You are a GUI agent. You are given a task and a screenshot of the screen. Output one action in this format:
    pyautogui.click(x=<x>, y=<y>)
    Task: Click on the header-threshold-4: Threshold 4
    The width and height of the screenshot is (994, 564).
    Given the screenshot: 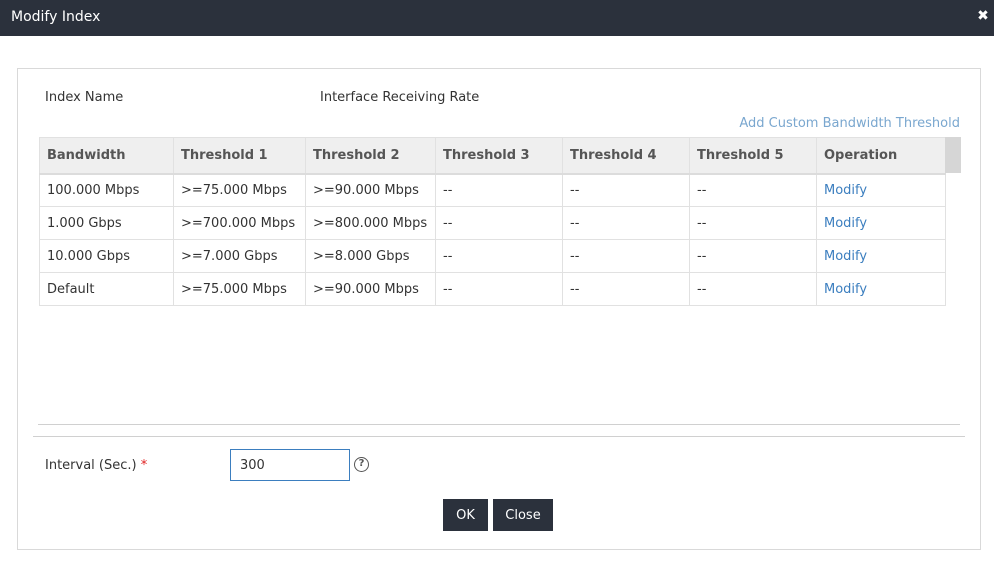 What is the action you would take?
    pyautogui.click(x=626, y=156)
    